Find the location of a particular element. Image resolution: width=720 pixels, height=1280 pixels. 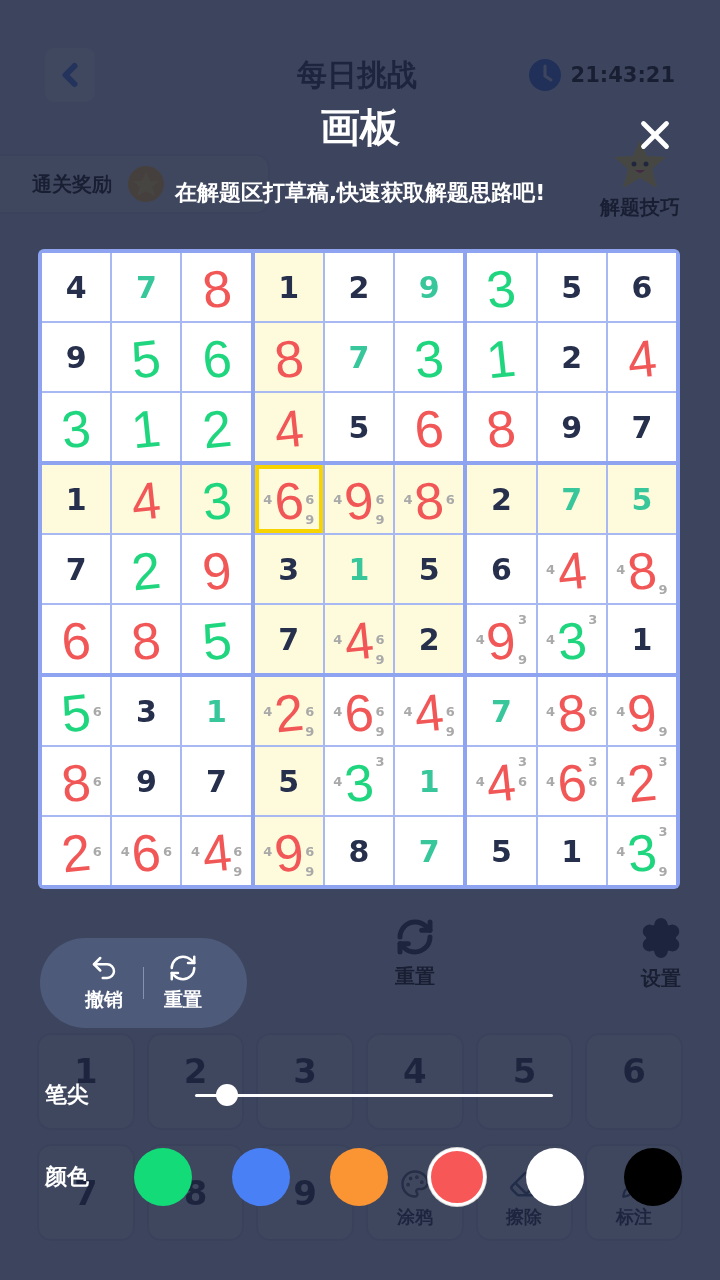

sudoku-cell: 6 2 is located at coordinates (76, 851).